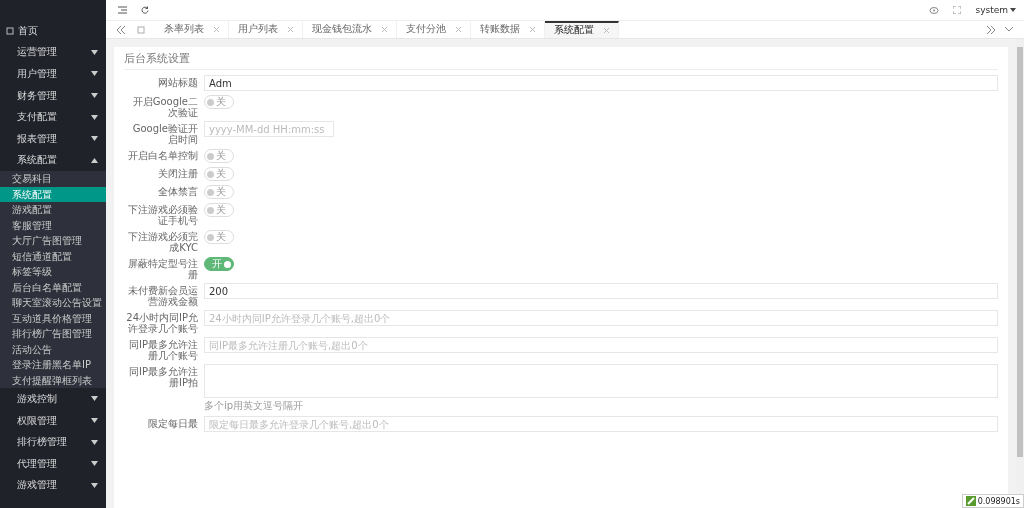 The width and height of the screenshot is (1024, 508). I want to click on double-left-icon, so click(121, 29).